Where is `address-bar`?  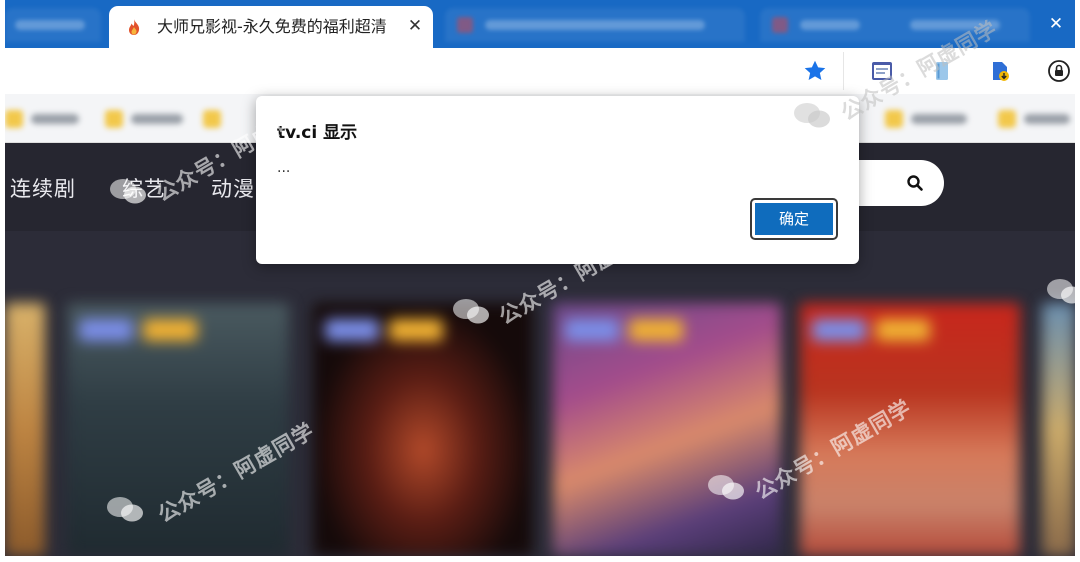 address-bar is located at coordinates (424, 71).